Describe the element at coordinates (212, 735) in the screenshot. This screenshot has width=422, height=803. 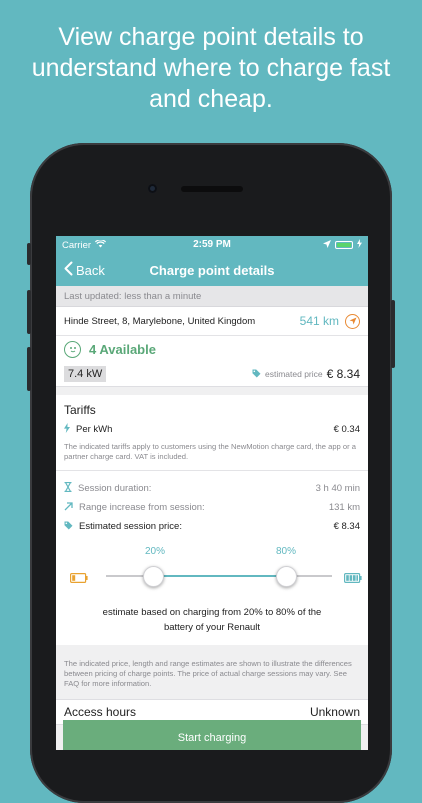
I see `start-charging-button: Start charging` at that location.